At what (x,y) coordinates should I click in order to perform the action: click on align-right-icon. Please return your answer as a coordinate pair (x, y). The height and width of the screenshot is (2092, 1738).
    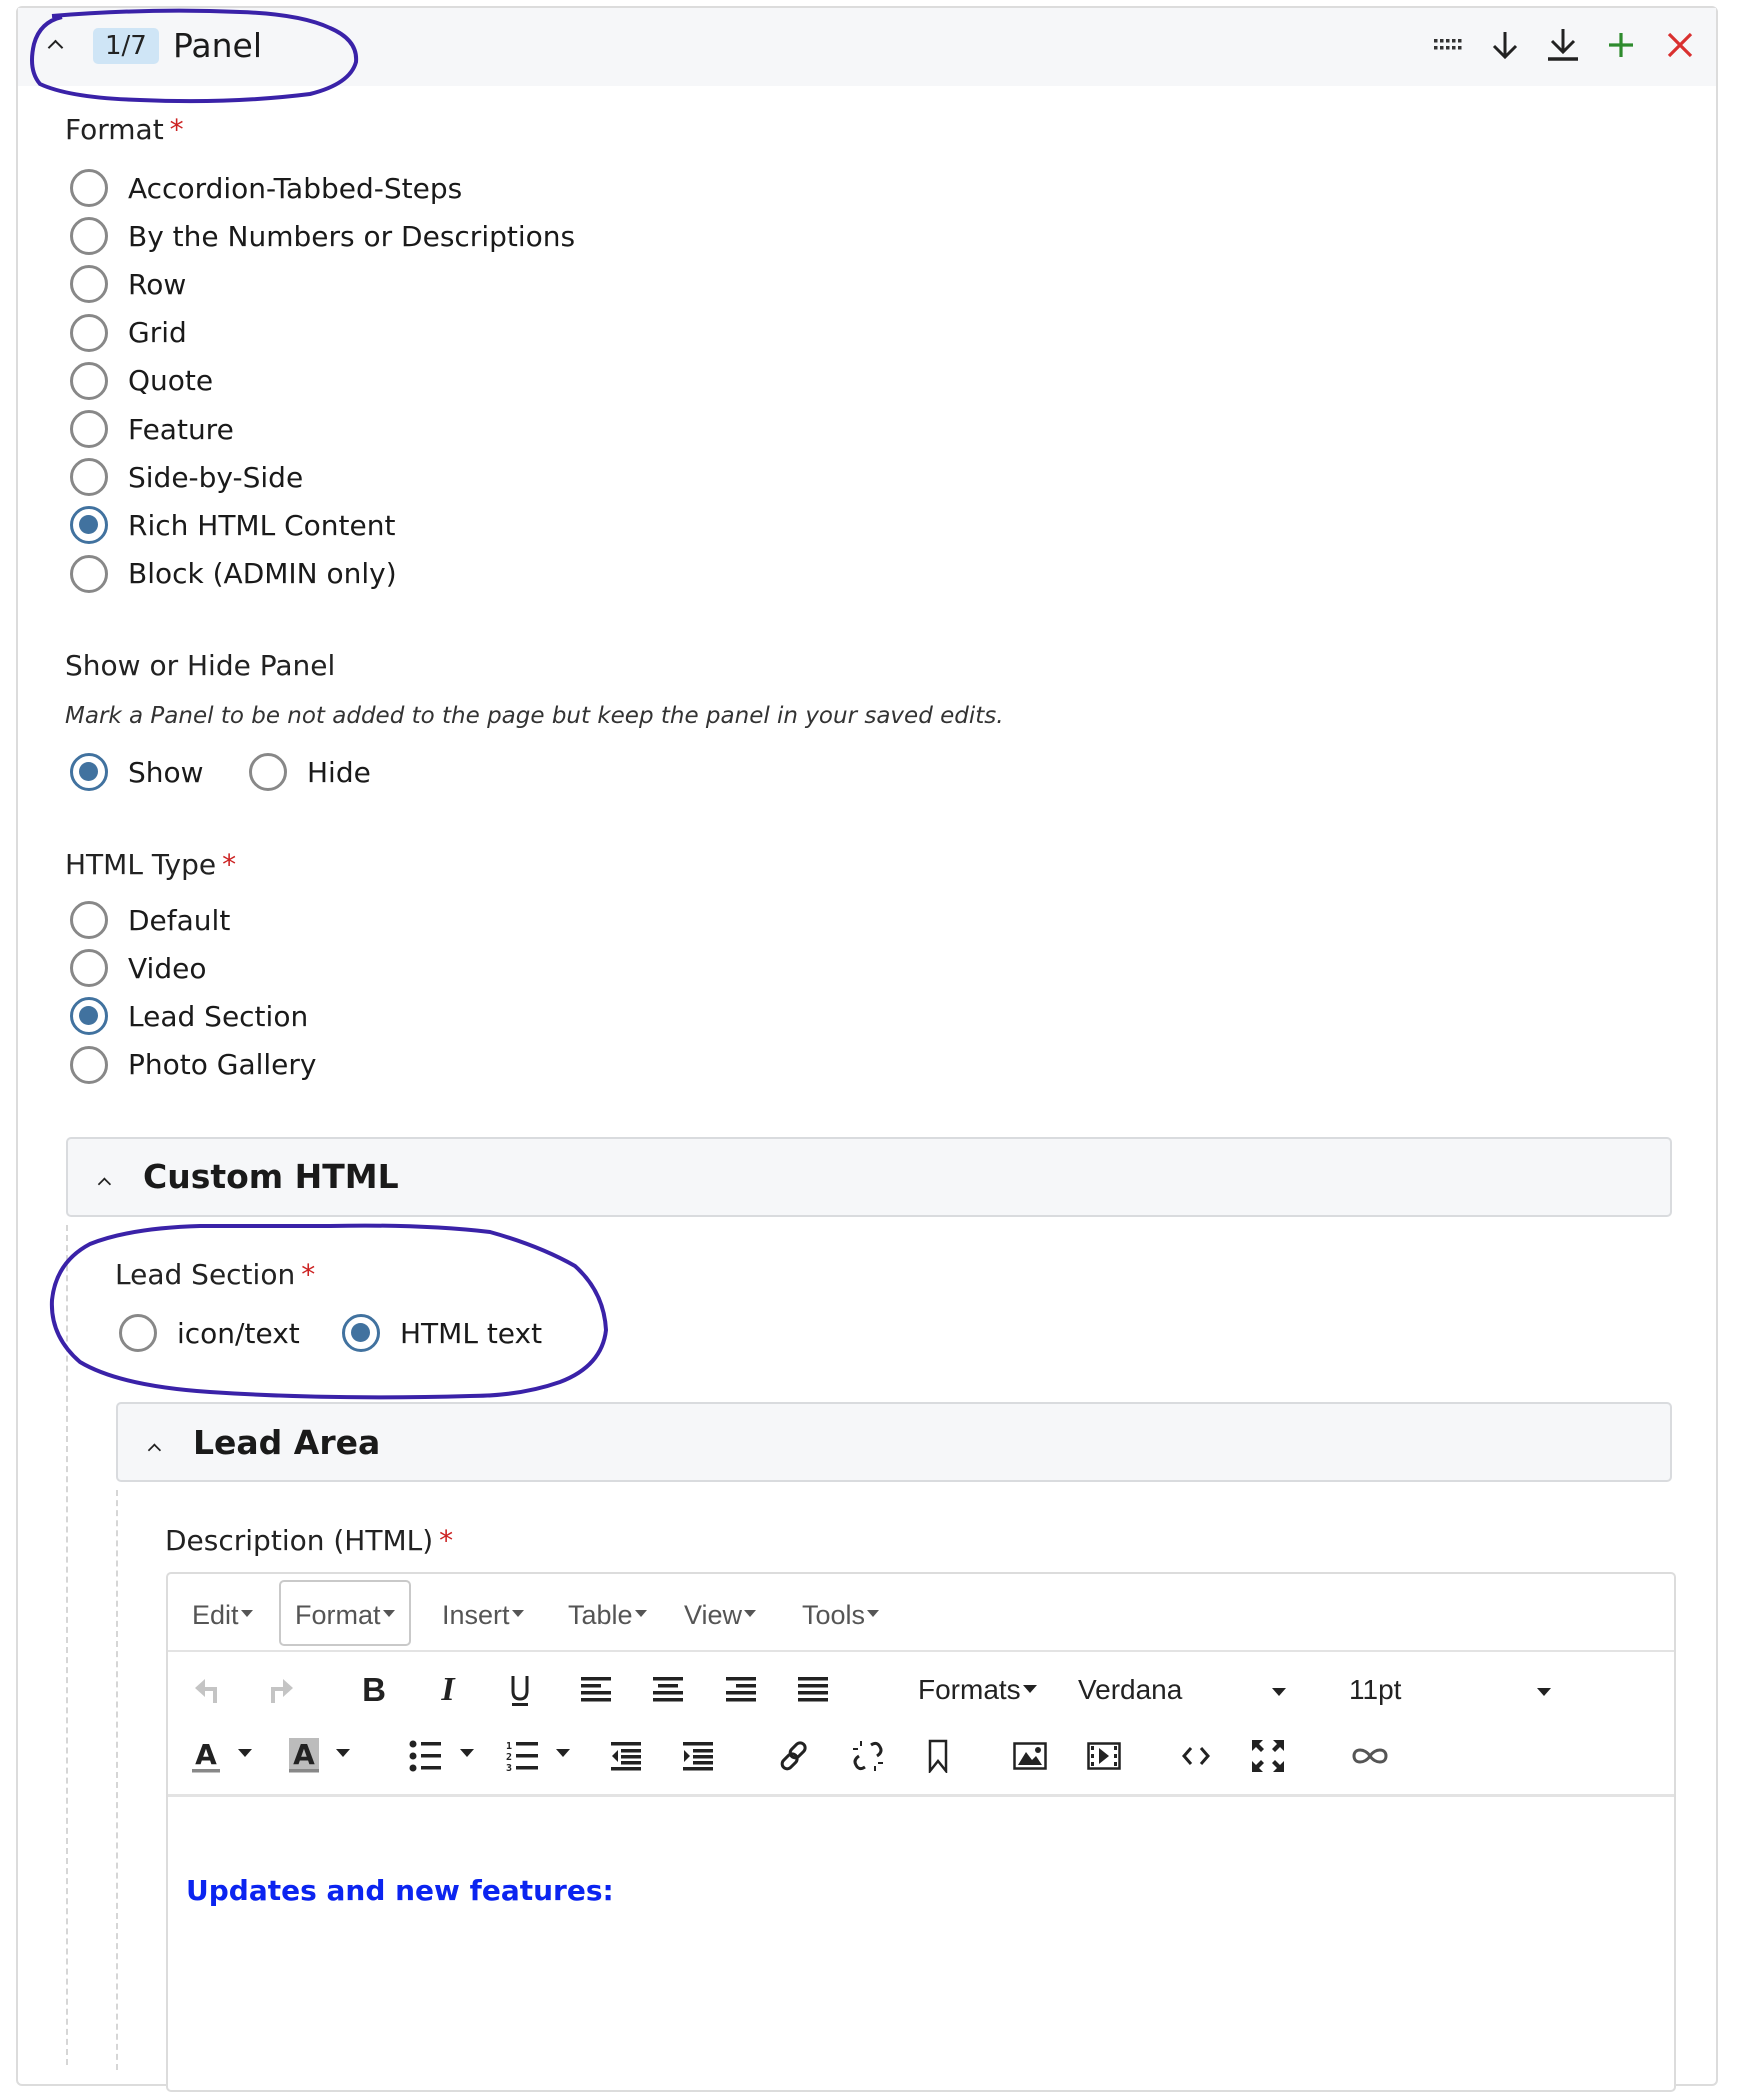
    Looking at the image, I should click on (741, 1690).